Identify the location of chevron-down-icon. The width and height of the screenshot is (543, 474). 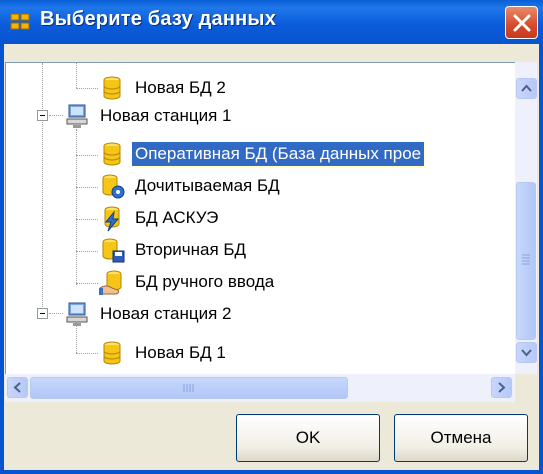
(526, 353).